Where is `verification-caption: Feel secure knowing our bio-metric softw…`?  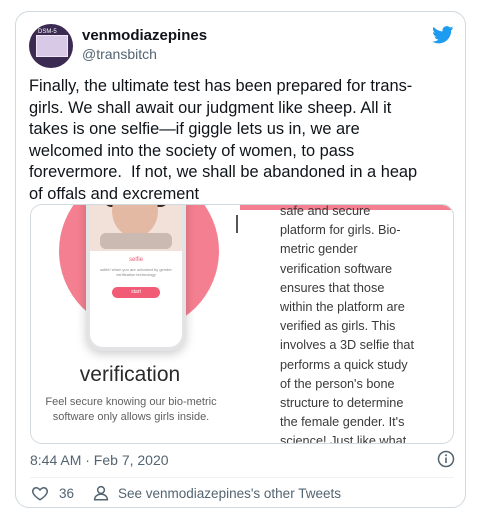 verification-caption: Feel secure knowing our bio-metric softw… is located at coordinates (131, 409).